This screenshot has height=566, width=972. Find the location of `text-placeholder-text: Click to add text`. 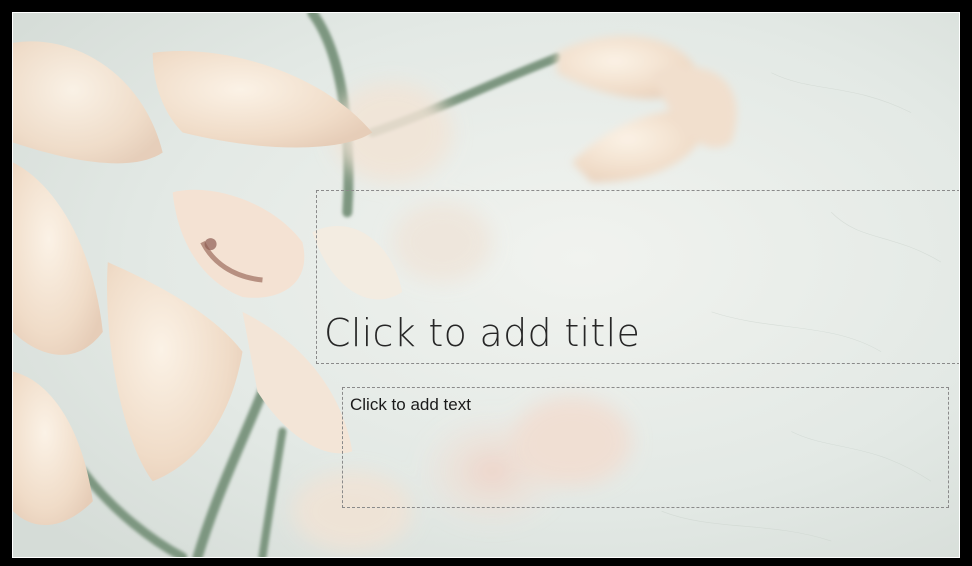

text-placeholder-text: Click to add text is located at coordinates (410, 404).